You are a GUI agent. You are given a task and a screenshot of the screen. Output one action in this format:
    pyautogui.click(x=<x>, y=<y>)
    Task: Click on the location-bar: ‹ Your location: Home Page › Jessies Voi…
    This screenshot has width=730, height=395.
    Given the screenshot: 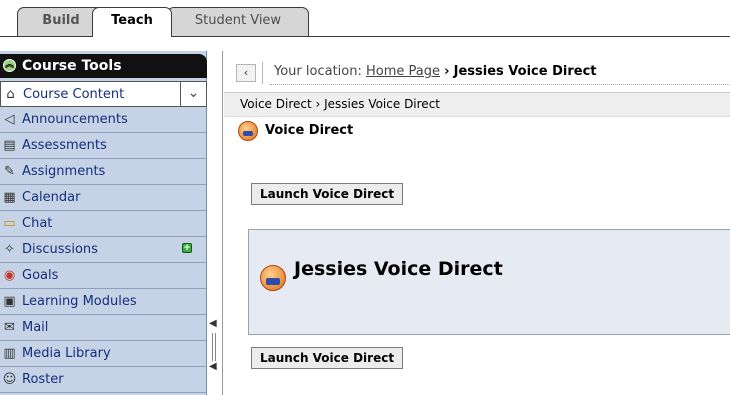 What is the action you would take?
    pyautogui.click(x=477, y=69)
    